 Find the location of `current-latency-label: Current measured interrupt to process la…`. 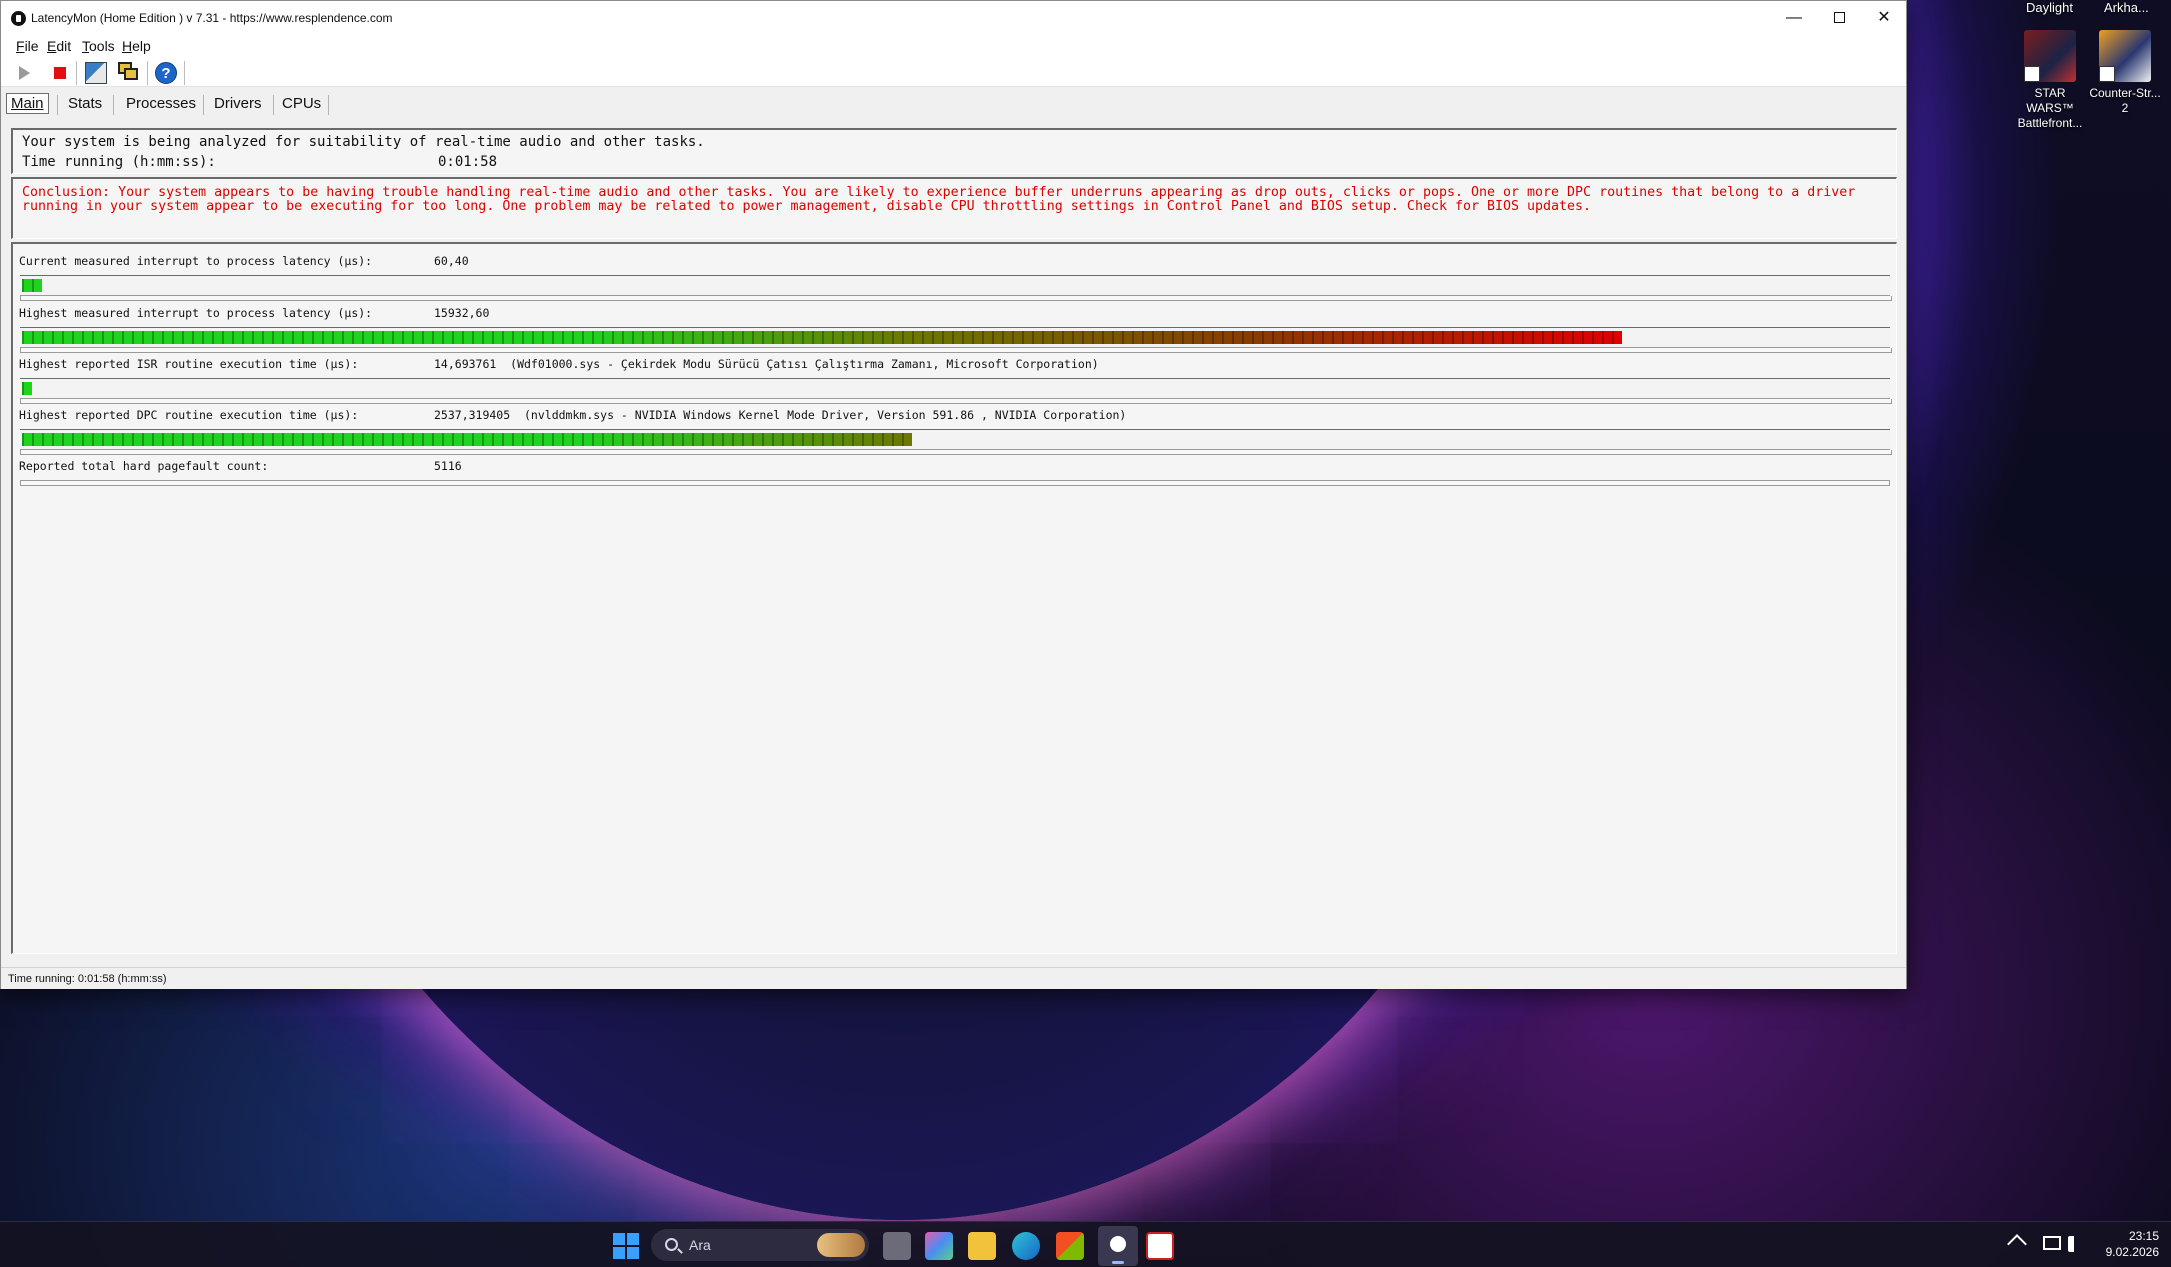

current-latency-label: Current measured interrupt to process la… is located at coordinates (196, 261).